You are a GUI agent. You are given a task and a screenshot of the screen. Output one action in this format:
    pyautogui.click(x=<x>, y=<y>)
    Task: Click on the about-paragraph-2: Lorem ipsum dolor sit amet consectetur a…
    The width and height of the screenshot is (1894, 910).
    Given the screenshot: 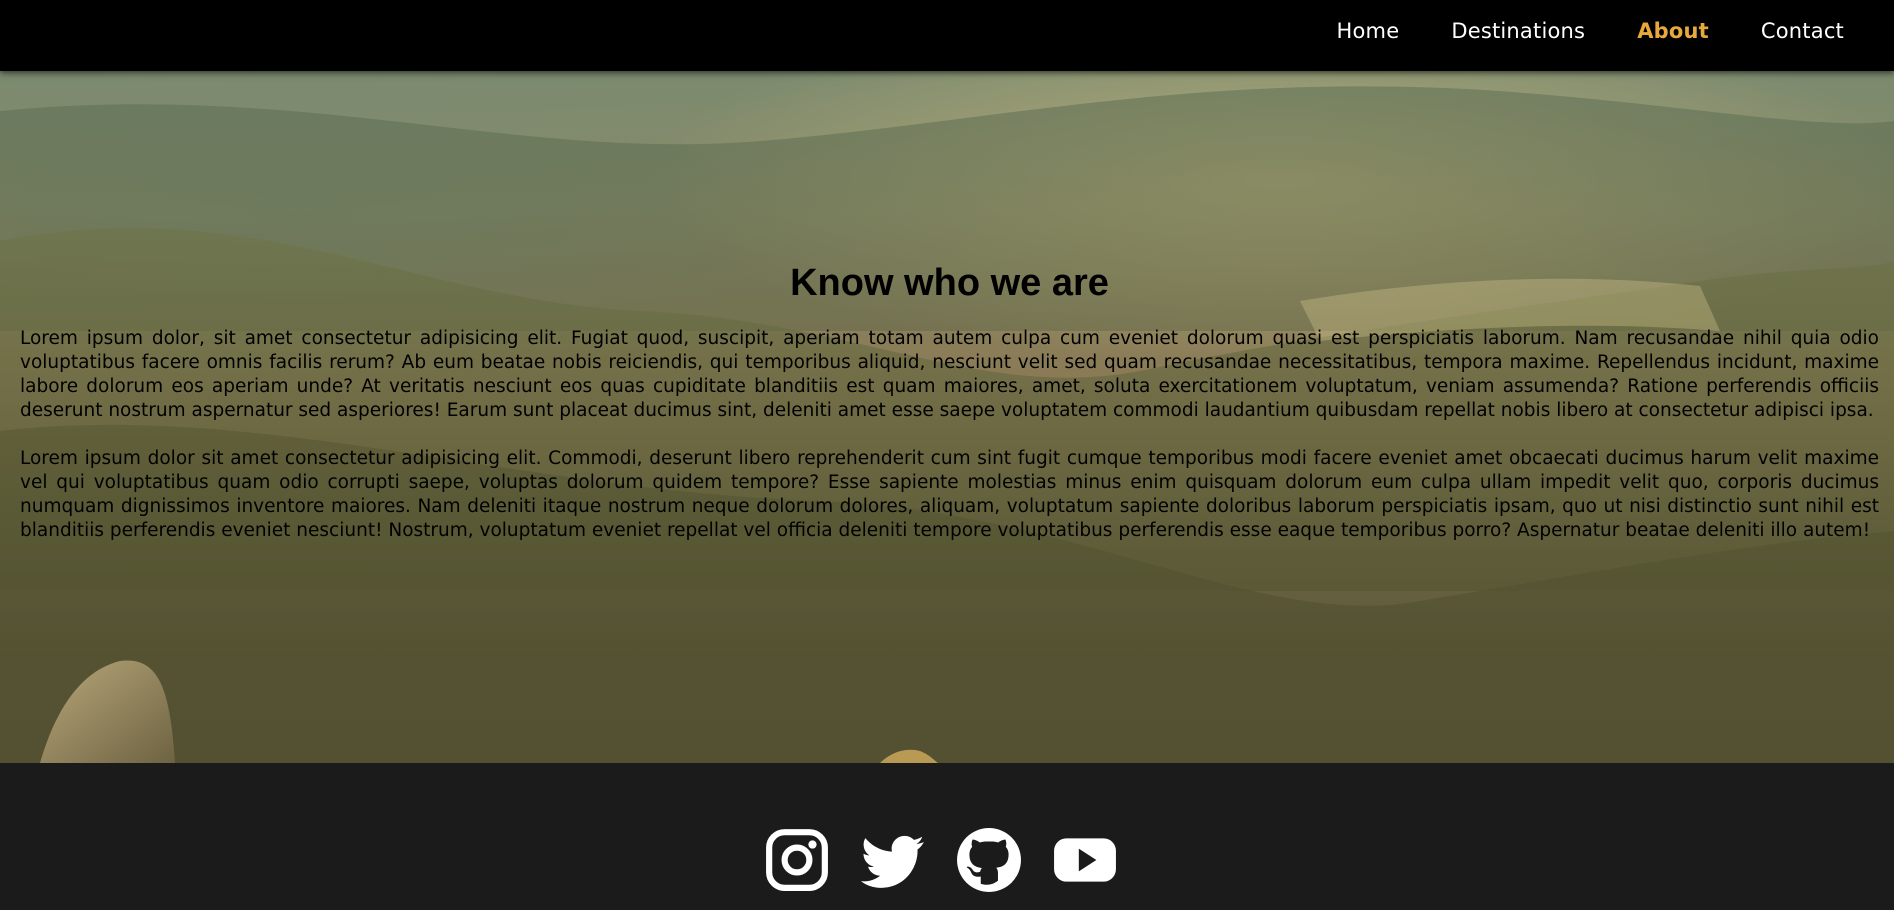 What is the action you would take?
    pyautogui.click(x=949, y=494)
    